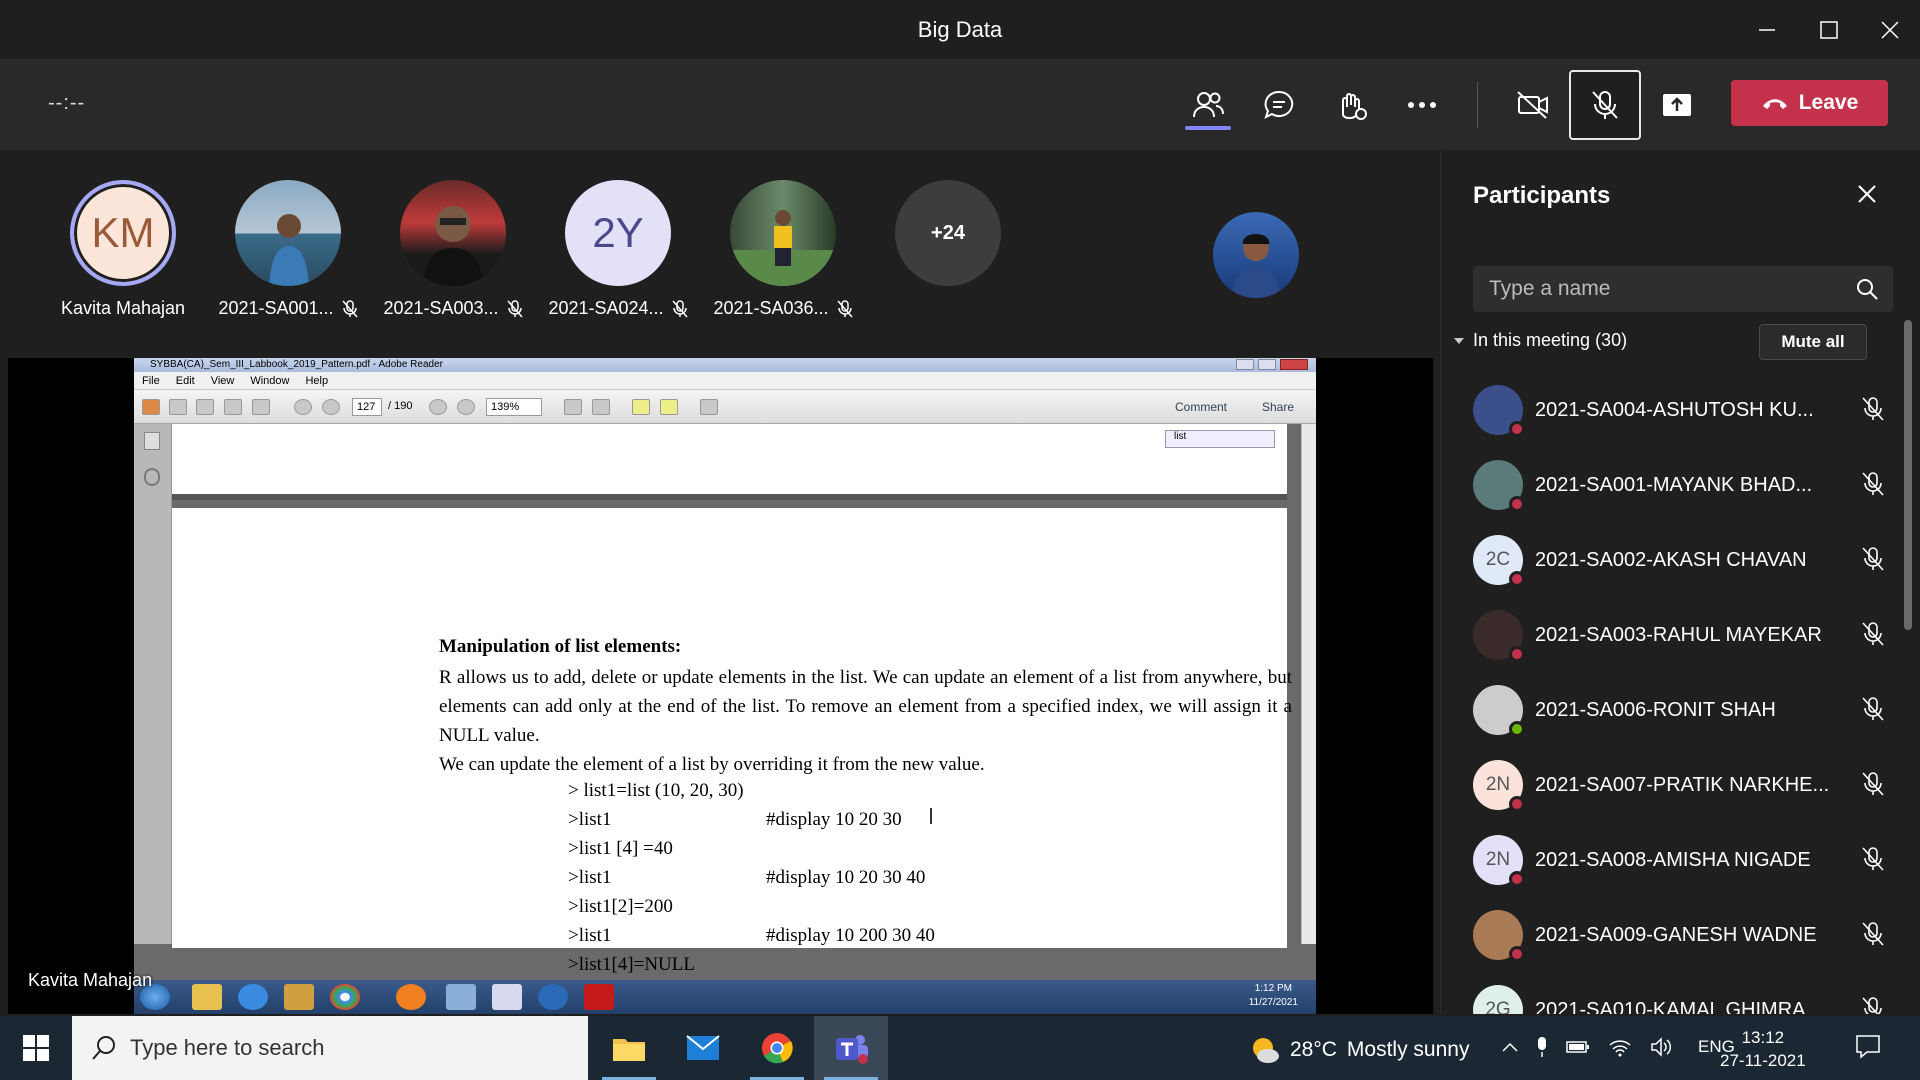 The height and width of the screenshot is (1080, 1920). Describe the element at coordinates (1868, 1047) in the screenshot. I see `notifications-button` at that location.